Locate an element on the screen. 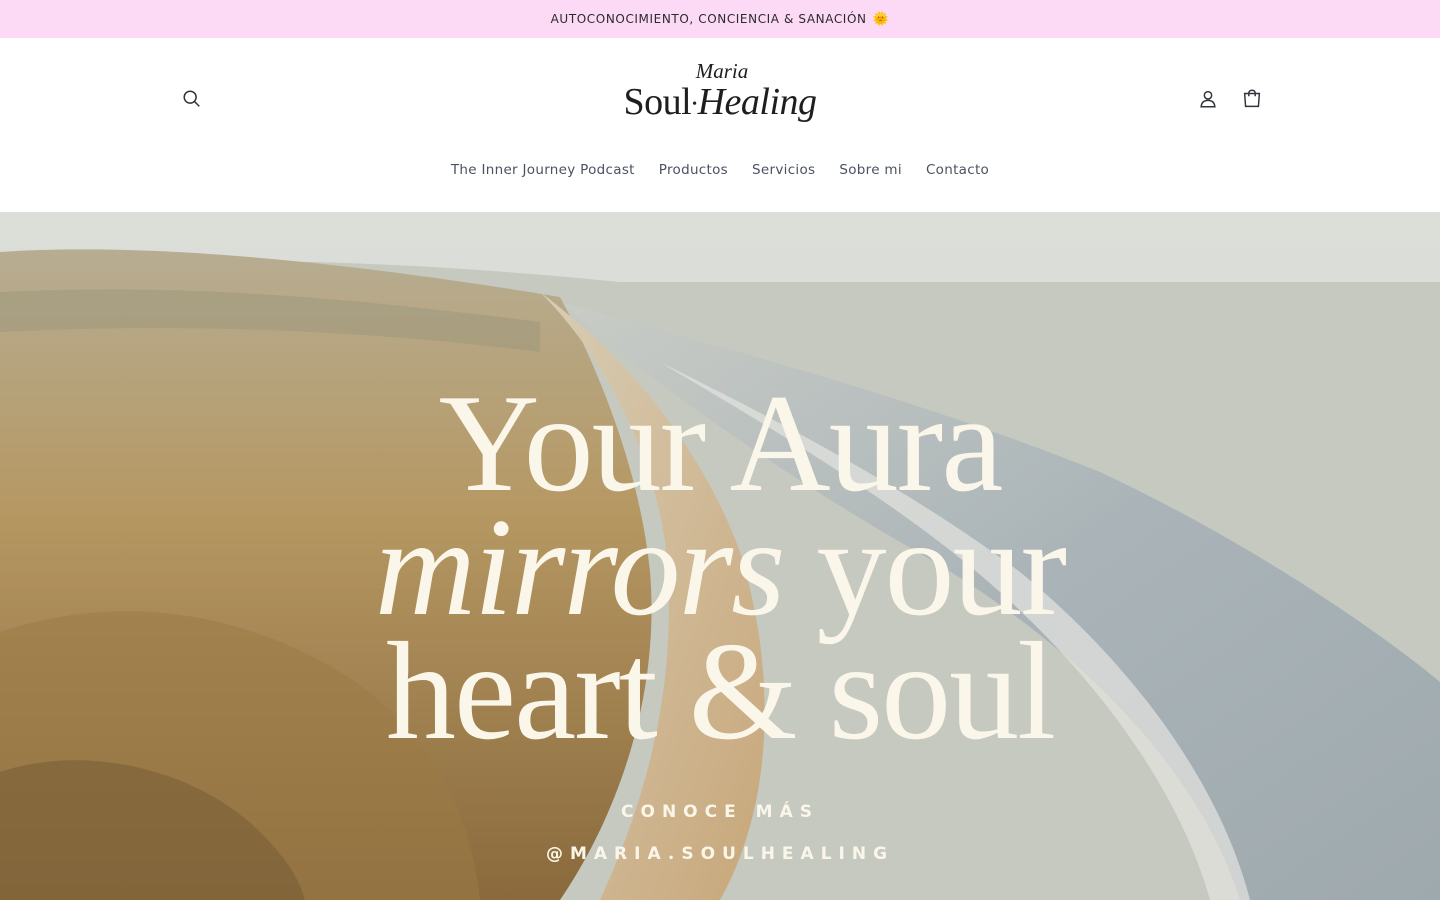  site-logo: Maria Soul•Healing is located at coordinates (720, 98).